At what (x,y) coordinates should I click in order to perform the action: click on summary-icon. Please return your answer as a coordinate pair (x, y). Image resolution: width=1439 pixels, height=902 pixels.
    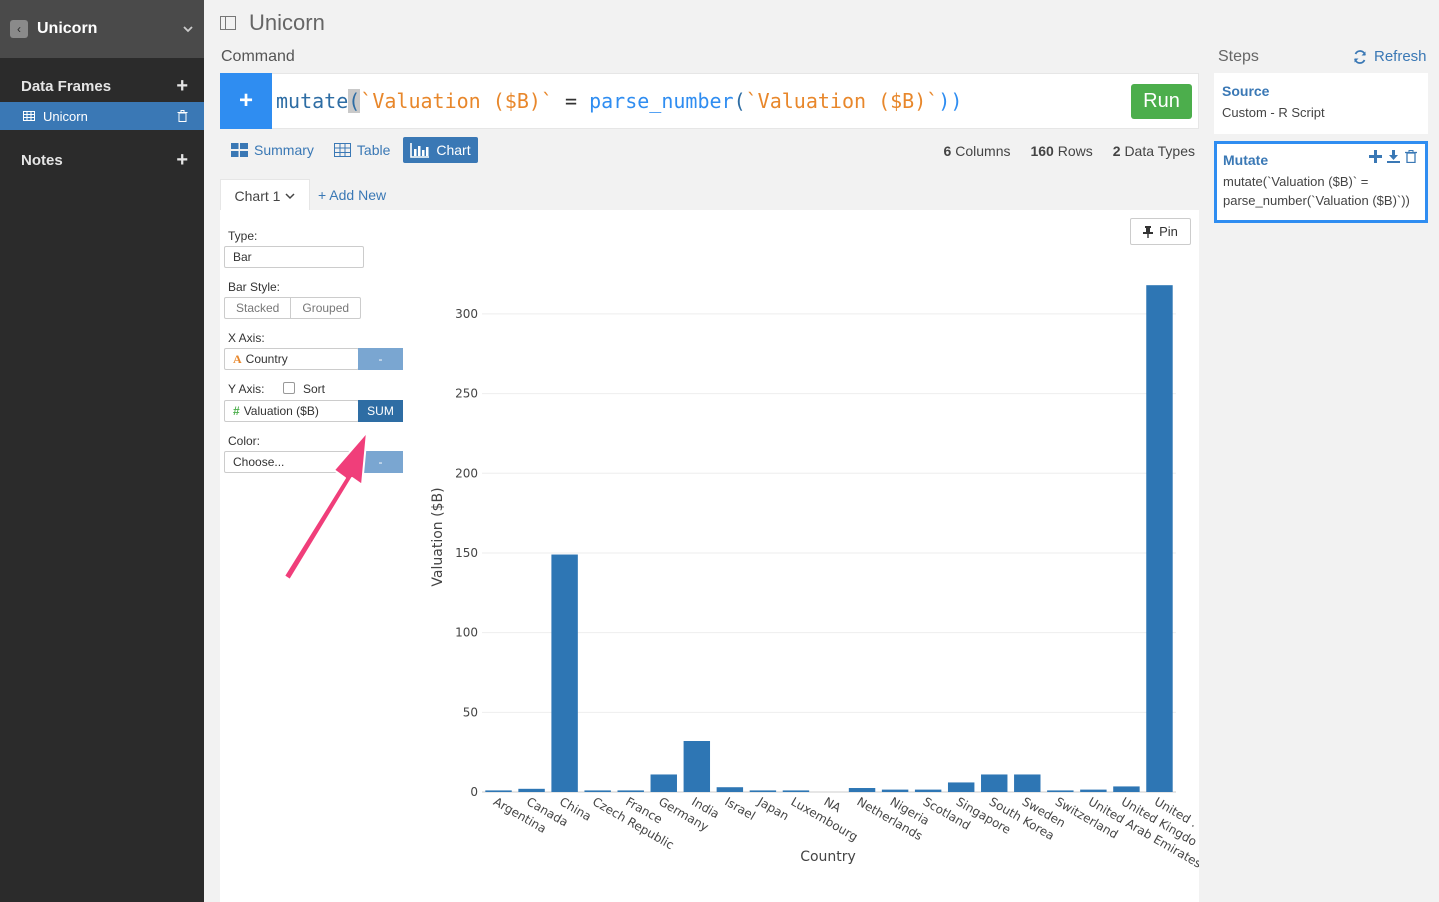
    Looking at the image, I should click on (239, 150).